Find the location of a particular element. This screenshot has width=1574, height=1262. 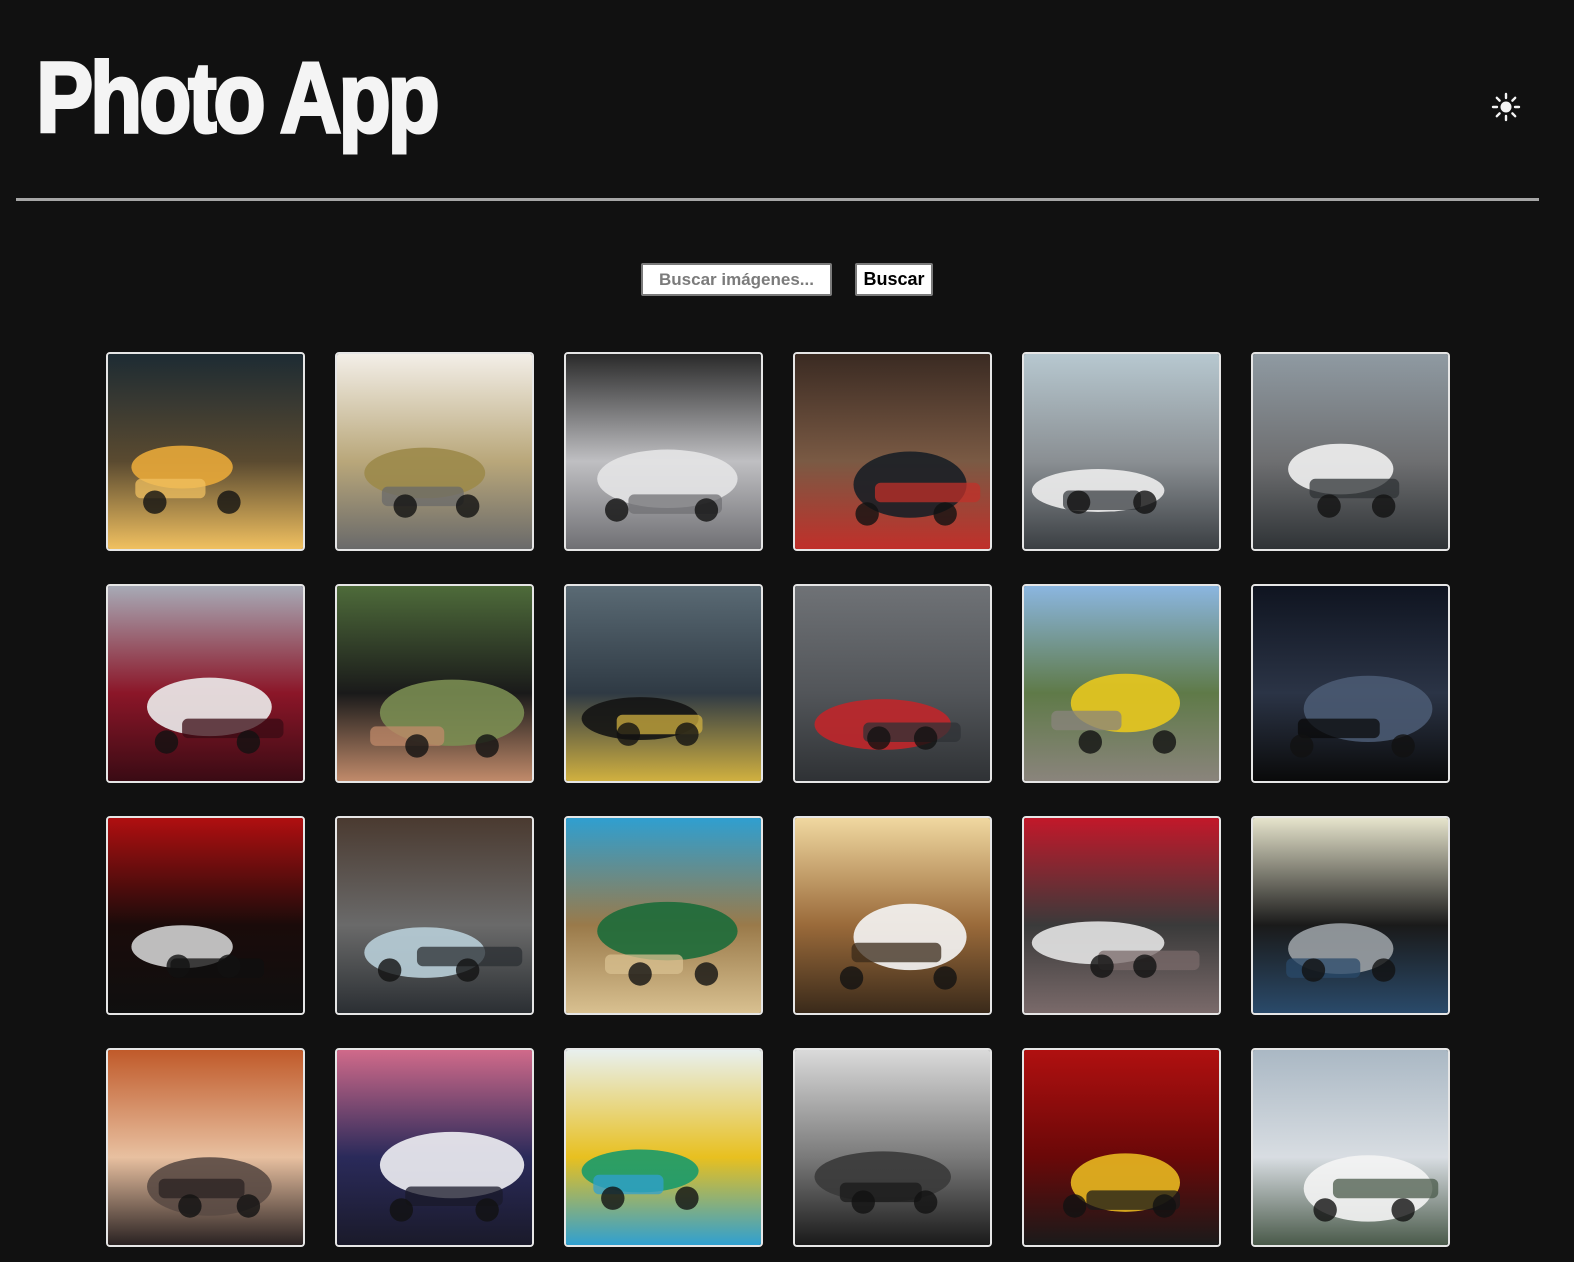

gallery-image-black-and-white-street is located at coordinates (892, 1147).